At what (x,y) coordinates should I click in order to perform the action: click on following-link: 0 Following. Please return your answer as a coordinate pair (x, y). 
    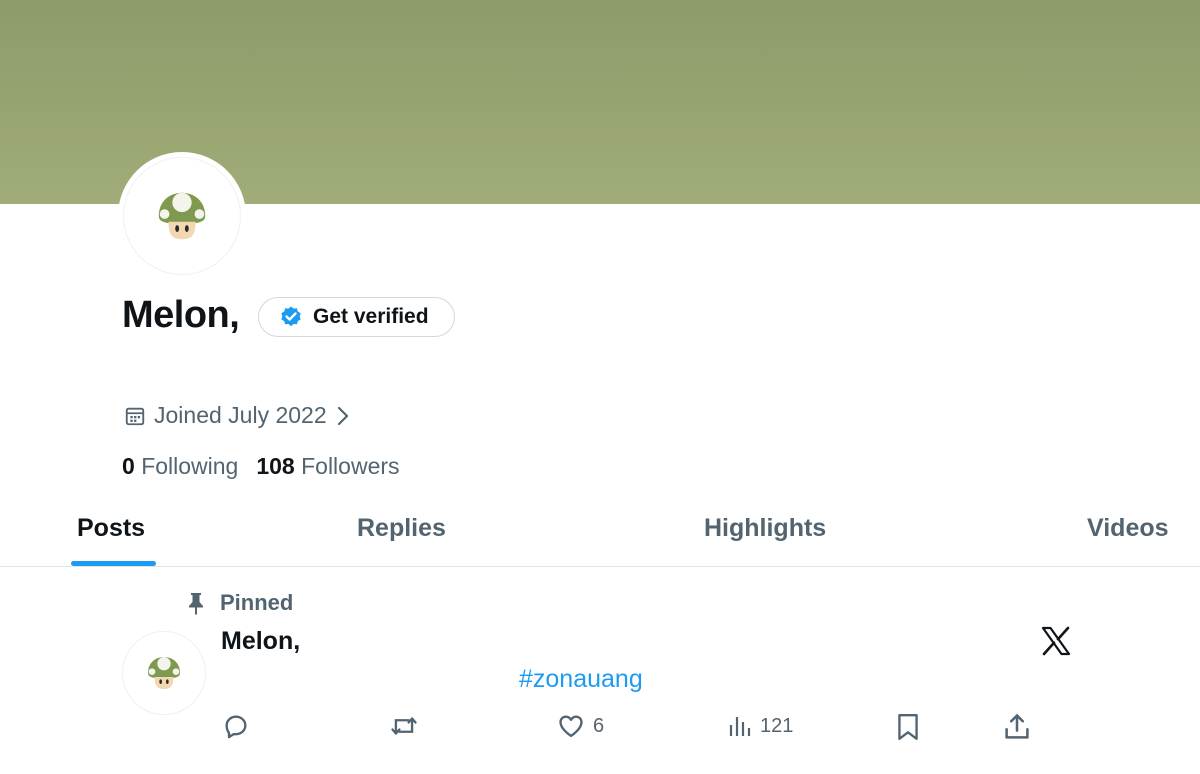
    Looking at the image, I should click on (180, 466).